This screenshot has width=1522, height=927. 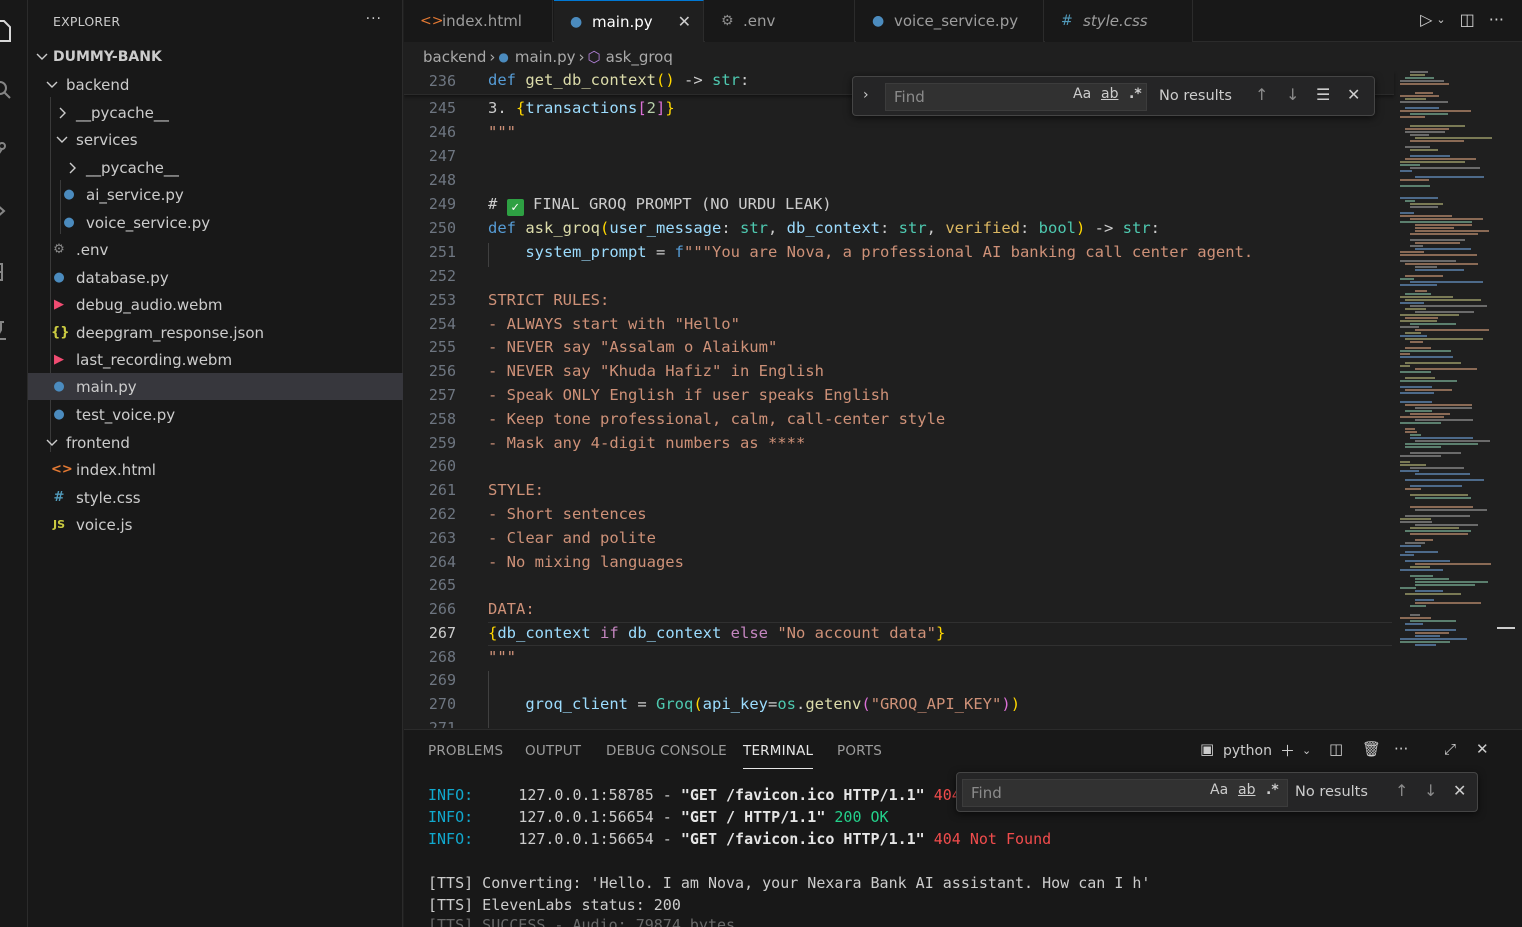 I want to click on breadcrumb-symbol: ask_groq, so click(x=639, y=57).